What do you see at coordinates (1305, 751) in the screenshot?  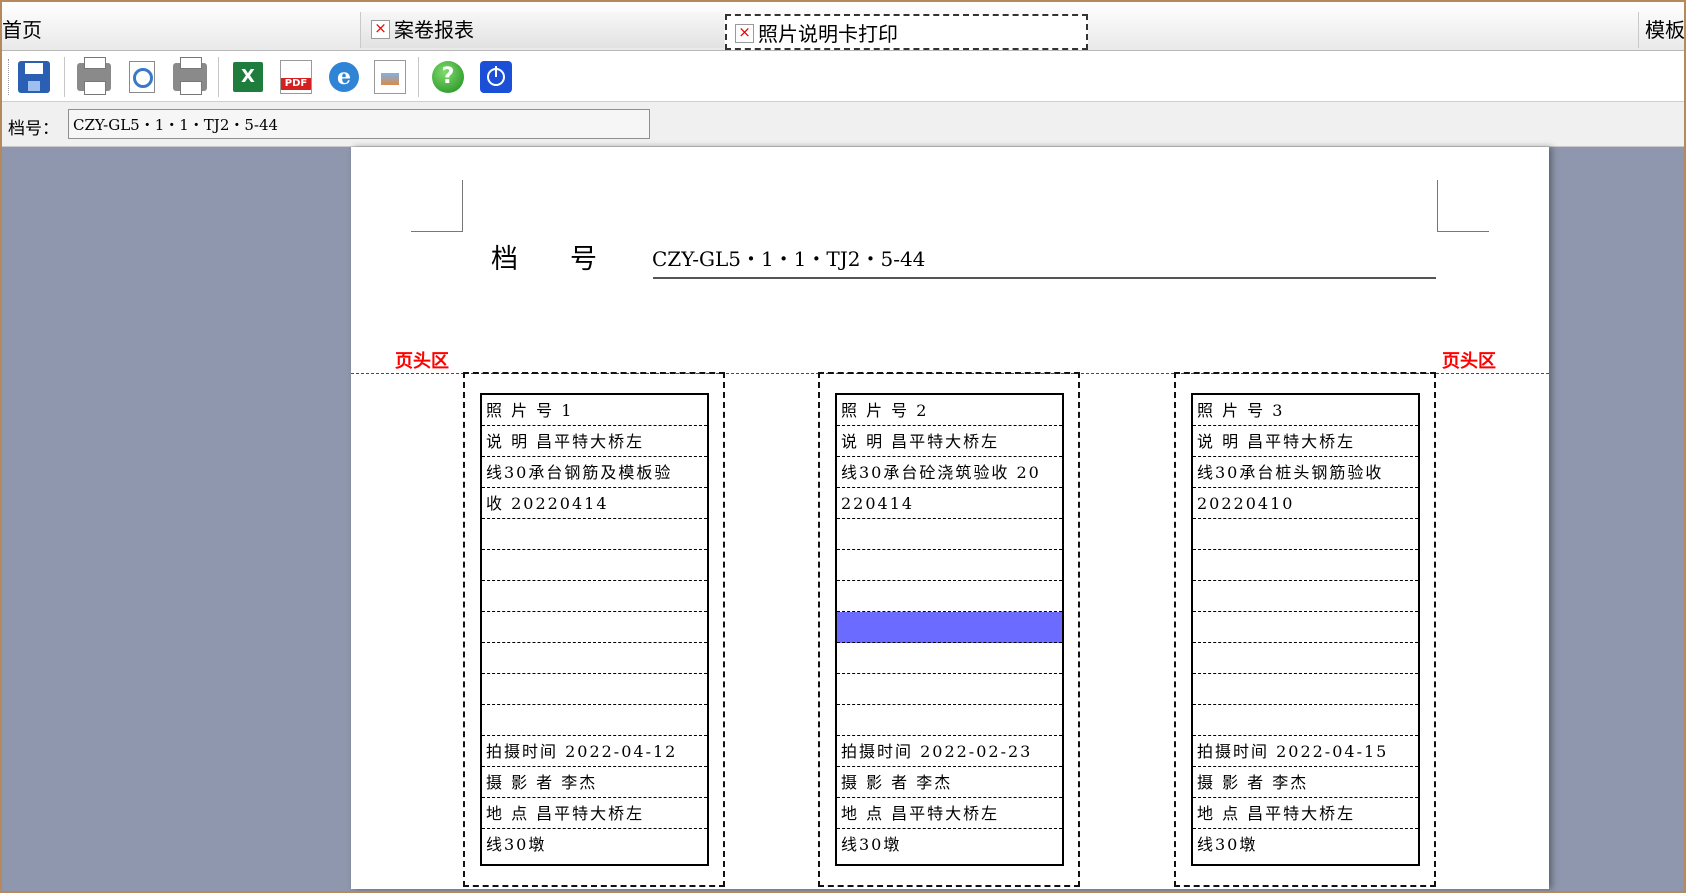 I see `card-row: 拍摄时间 2022-04-15` at bounding box center [1305, 751].